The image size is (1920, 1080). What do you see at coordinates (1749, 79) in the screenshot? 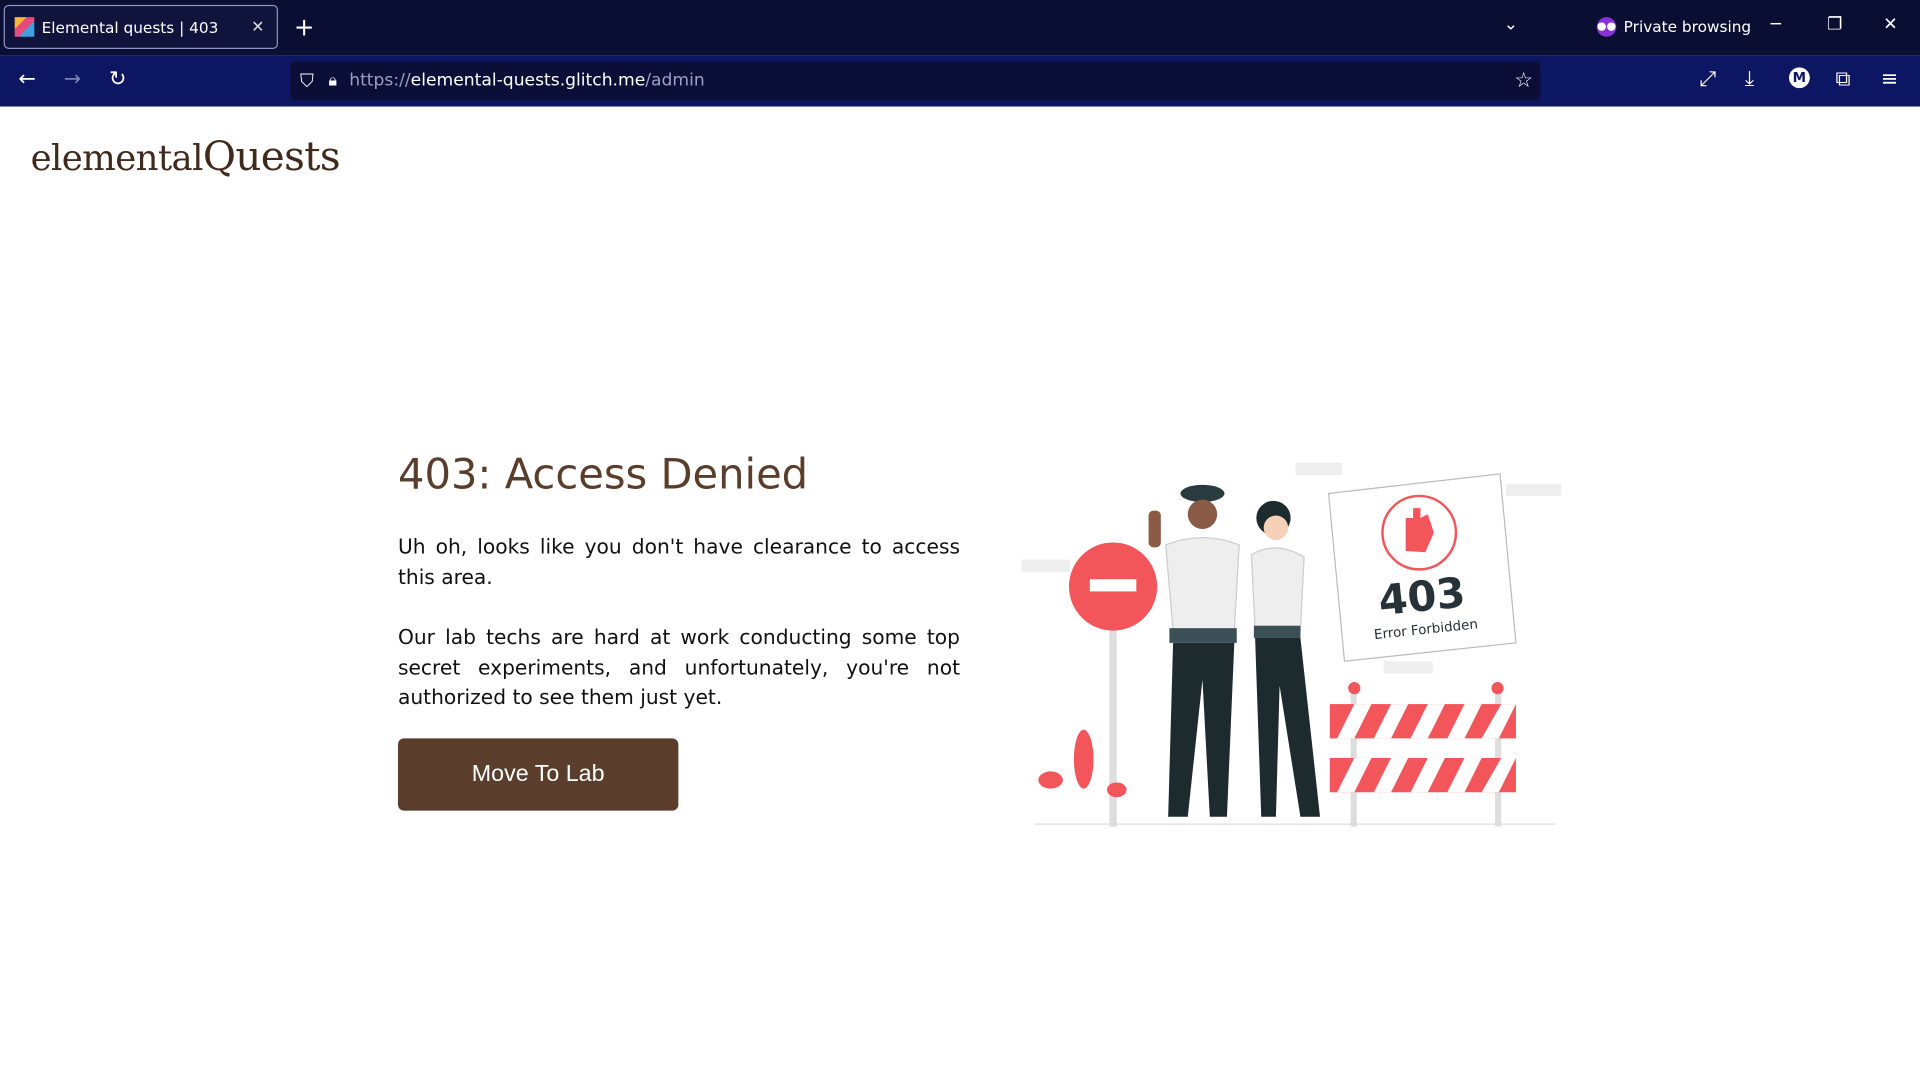
I see `downloads-icon: ⤓` at bounding box center [1749, 79].